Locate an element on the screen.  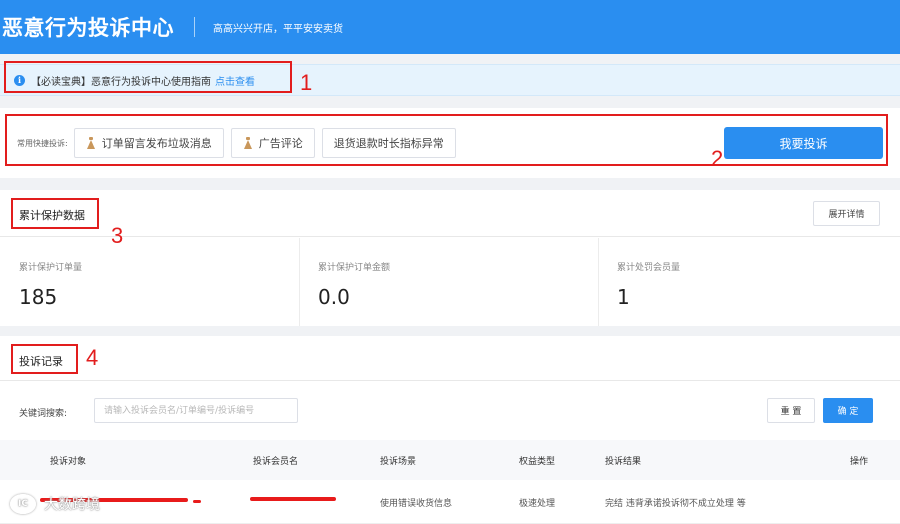
quick-chip-label: 退货退款时长指标异常 is located at coordinates (388, 143).